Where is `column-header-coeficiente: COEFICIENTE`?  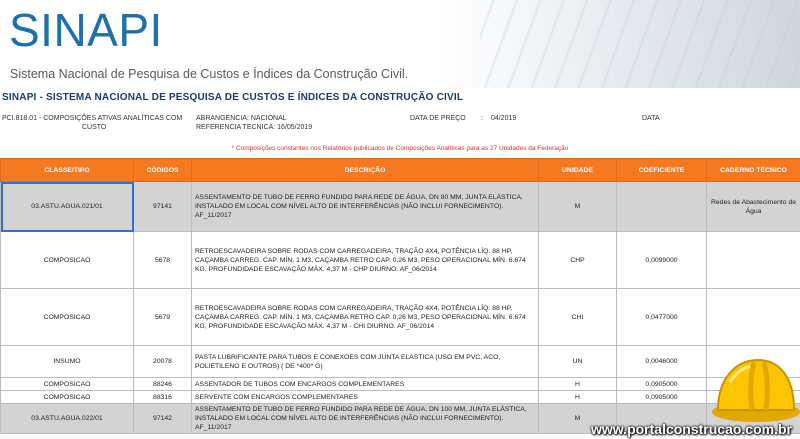
column-header-coeficiente: COEFICIENTE is located at coordinates (661, 170).